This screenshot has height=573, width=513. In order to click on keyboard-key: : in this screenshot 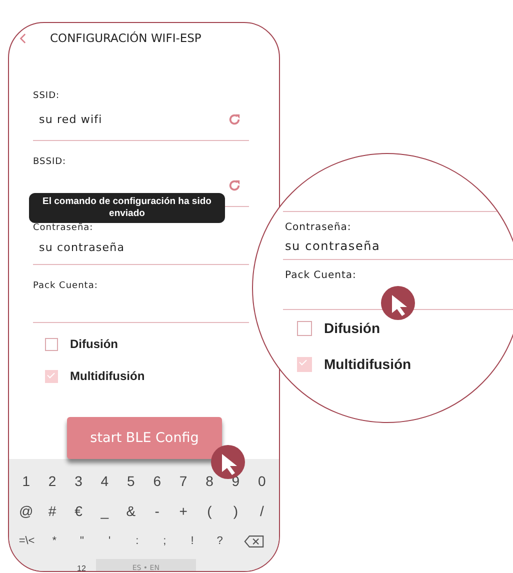, I will do `click(137, 541)`.